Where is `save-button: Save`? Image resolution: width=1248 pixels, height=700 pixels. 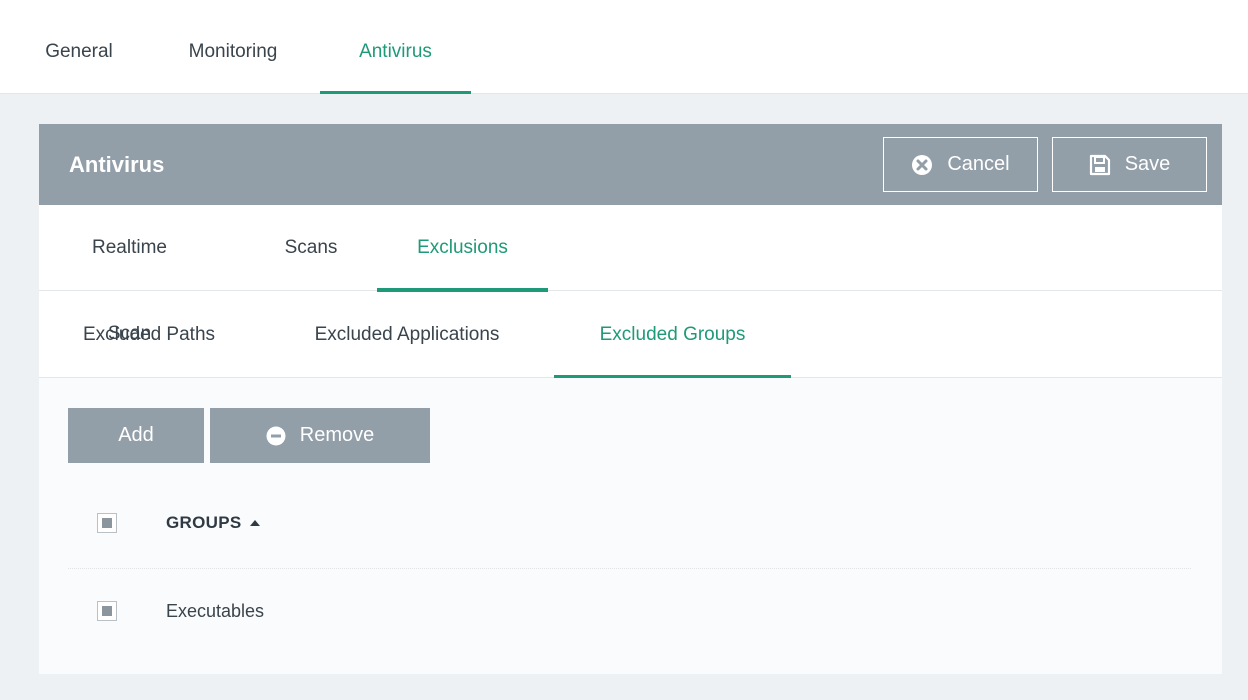 save-button: Save is located at coordinates (1129, 164).